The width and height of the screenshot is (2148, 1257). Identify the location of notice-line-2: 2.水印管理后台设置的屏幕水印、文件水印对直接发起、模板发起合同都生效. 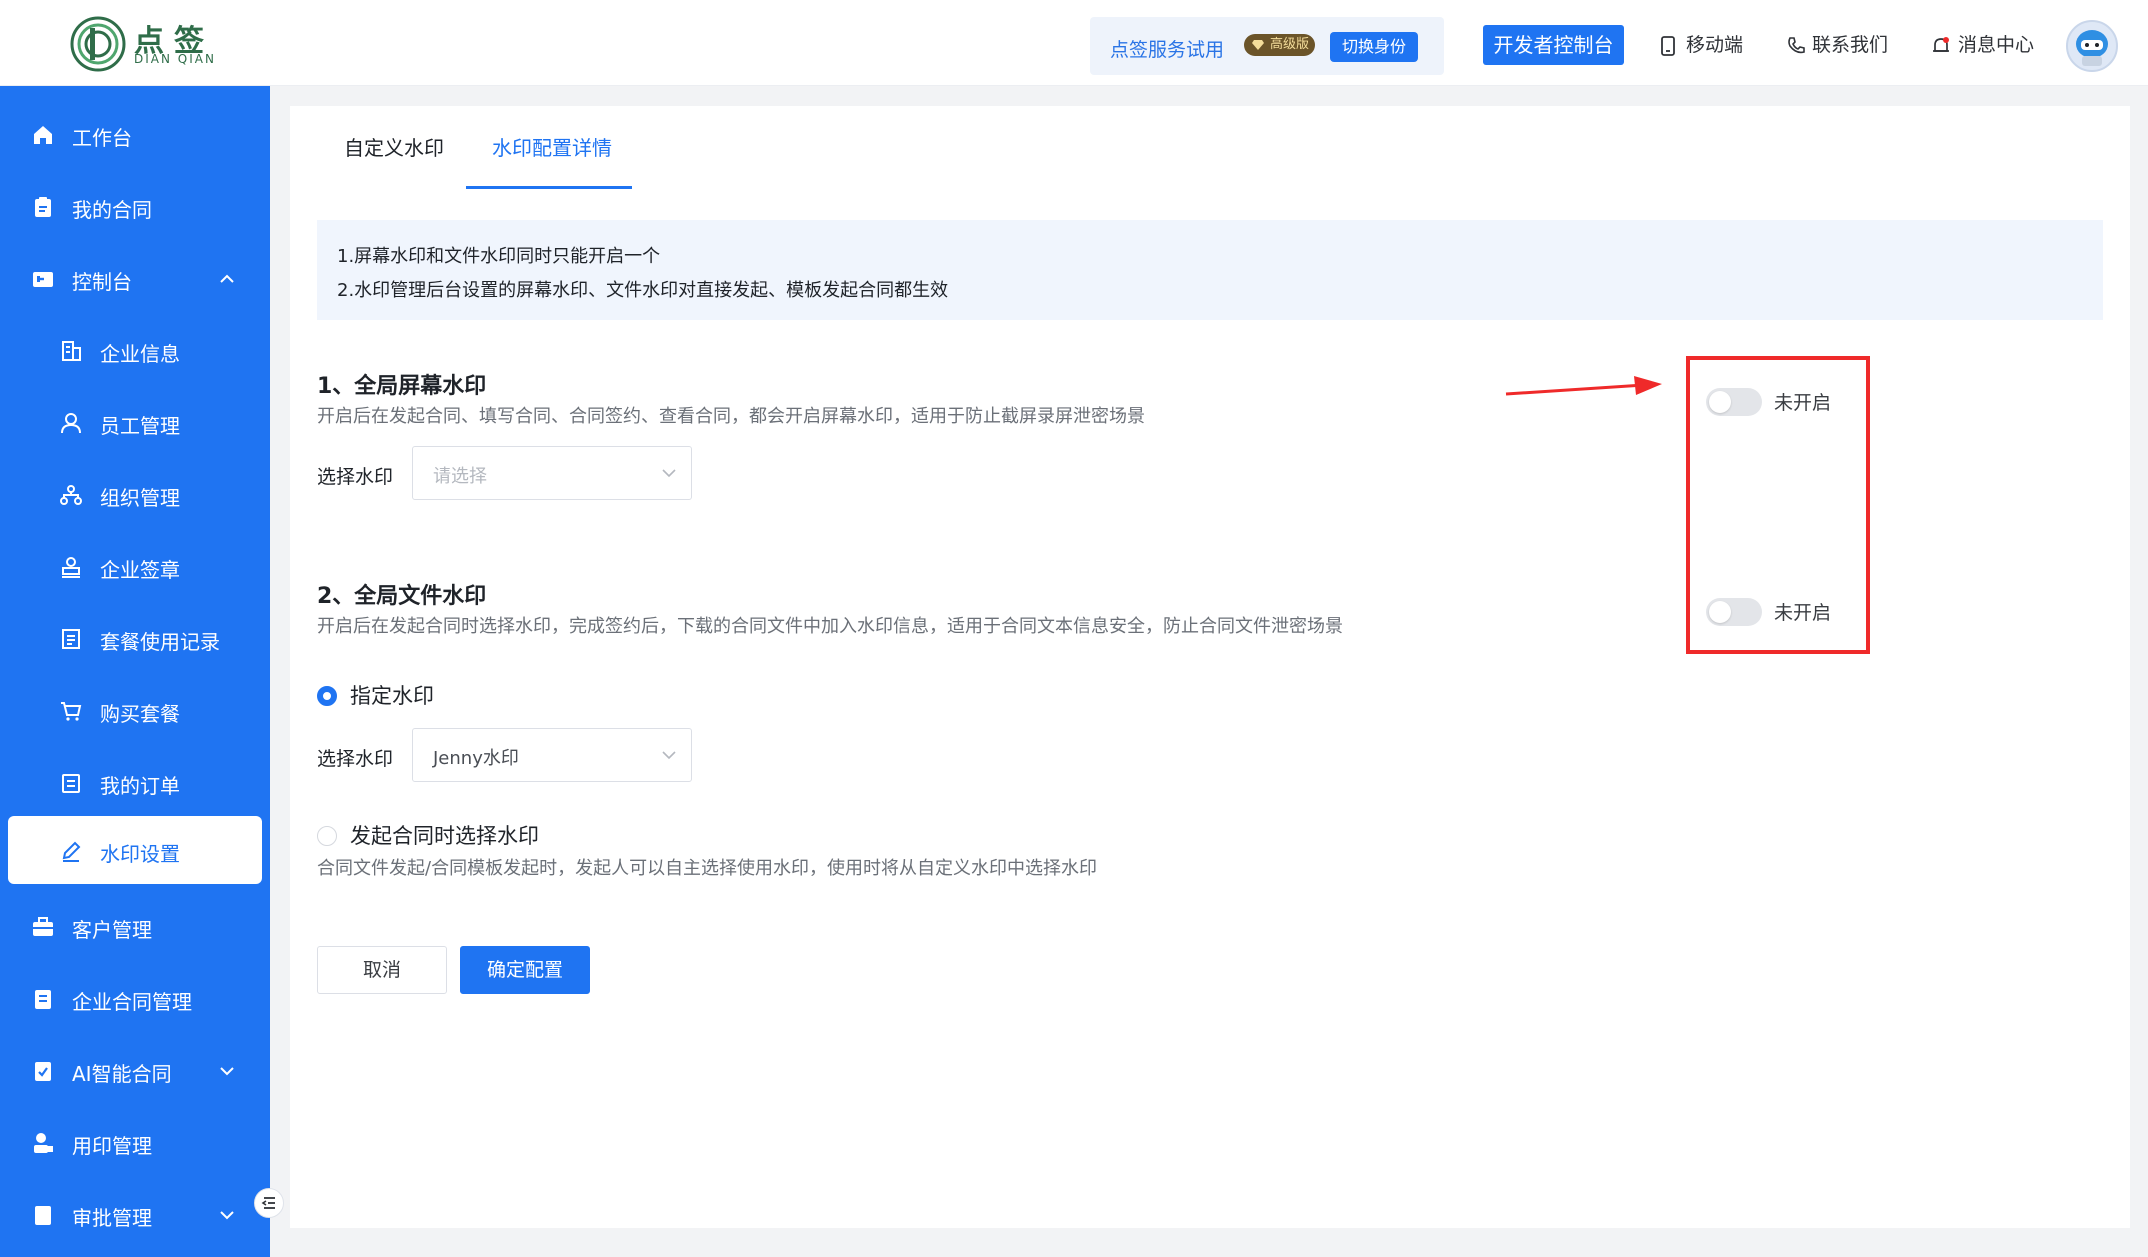
(643, 290).